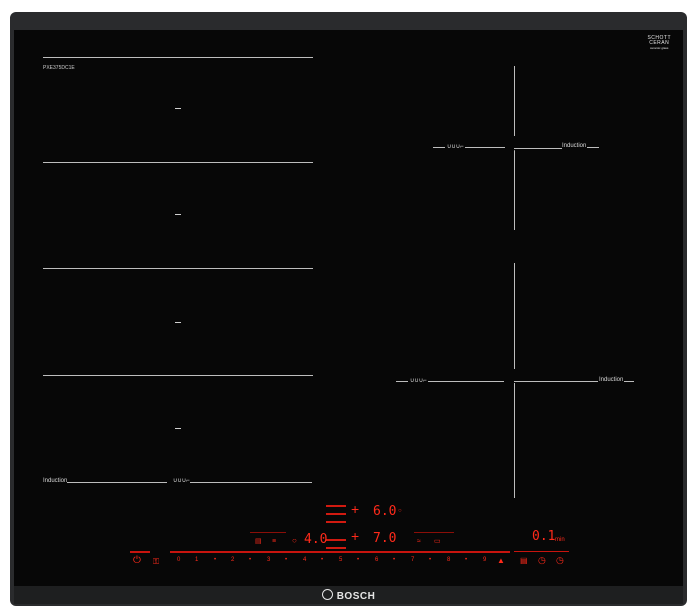 This screenshot has height=613, width=697. What do you see at coordinates (412, 560) in the screenshot?
I see `scale-7: 7` at bounding box center [412, 560].